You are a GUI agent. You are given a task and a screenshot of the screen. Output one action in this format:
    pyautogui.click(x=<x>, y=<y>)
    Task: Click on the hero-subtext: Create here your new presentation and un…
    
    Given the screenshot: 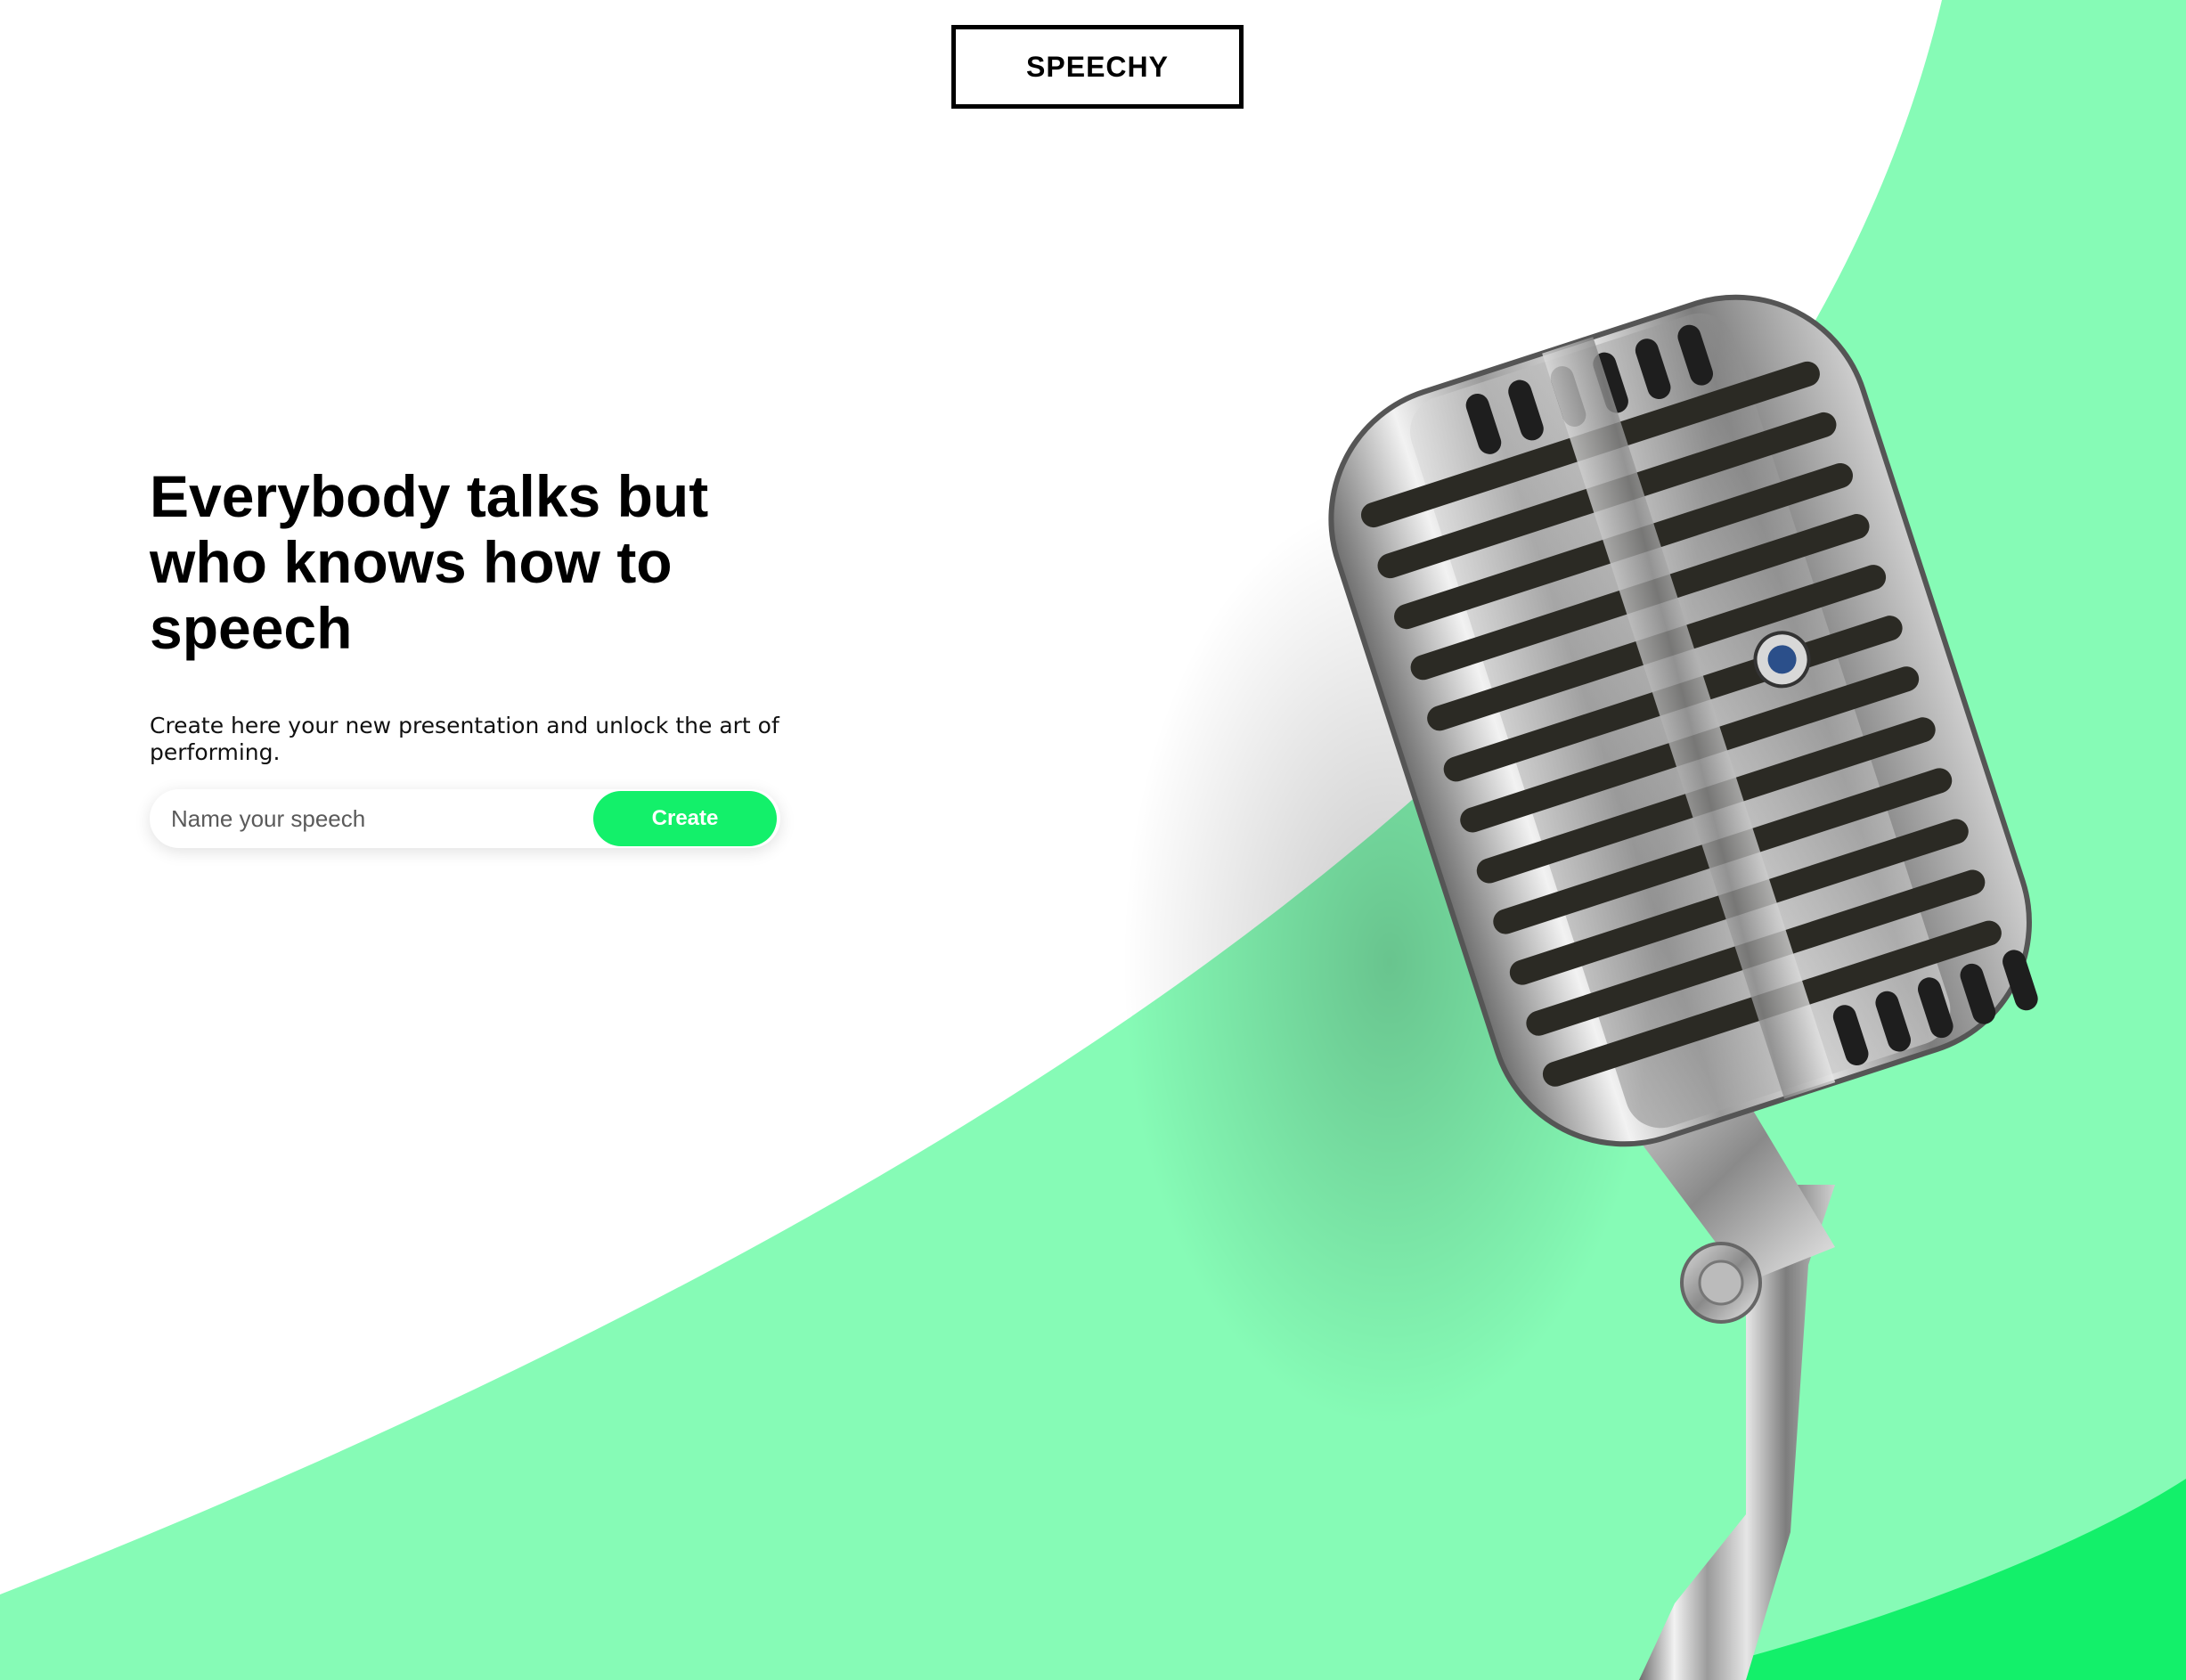 What is the action you would take?
    pyautogui.click(x=464, y=739)
    